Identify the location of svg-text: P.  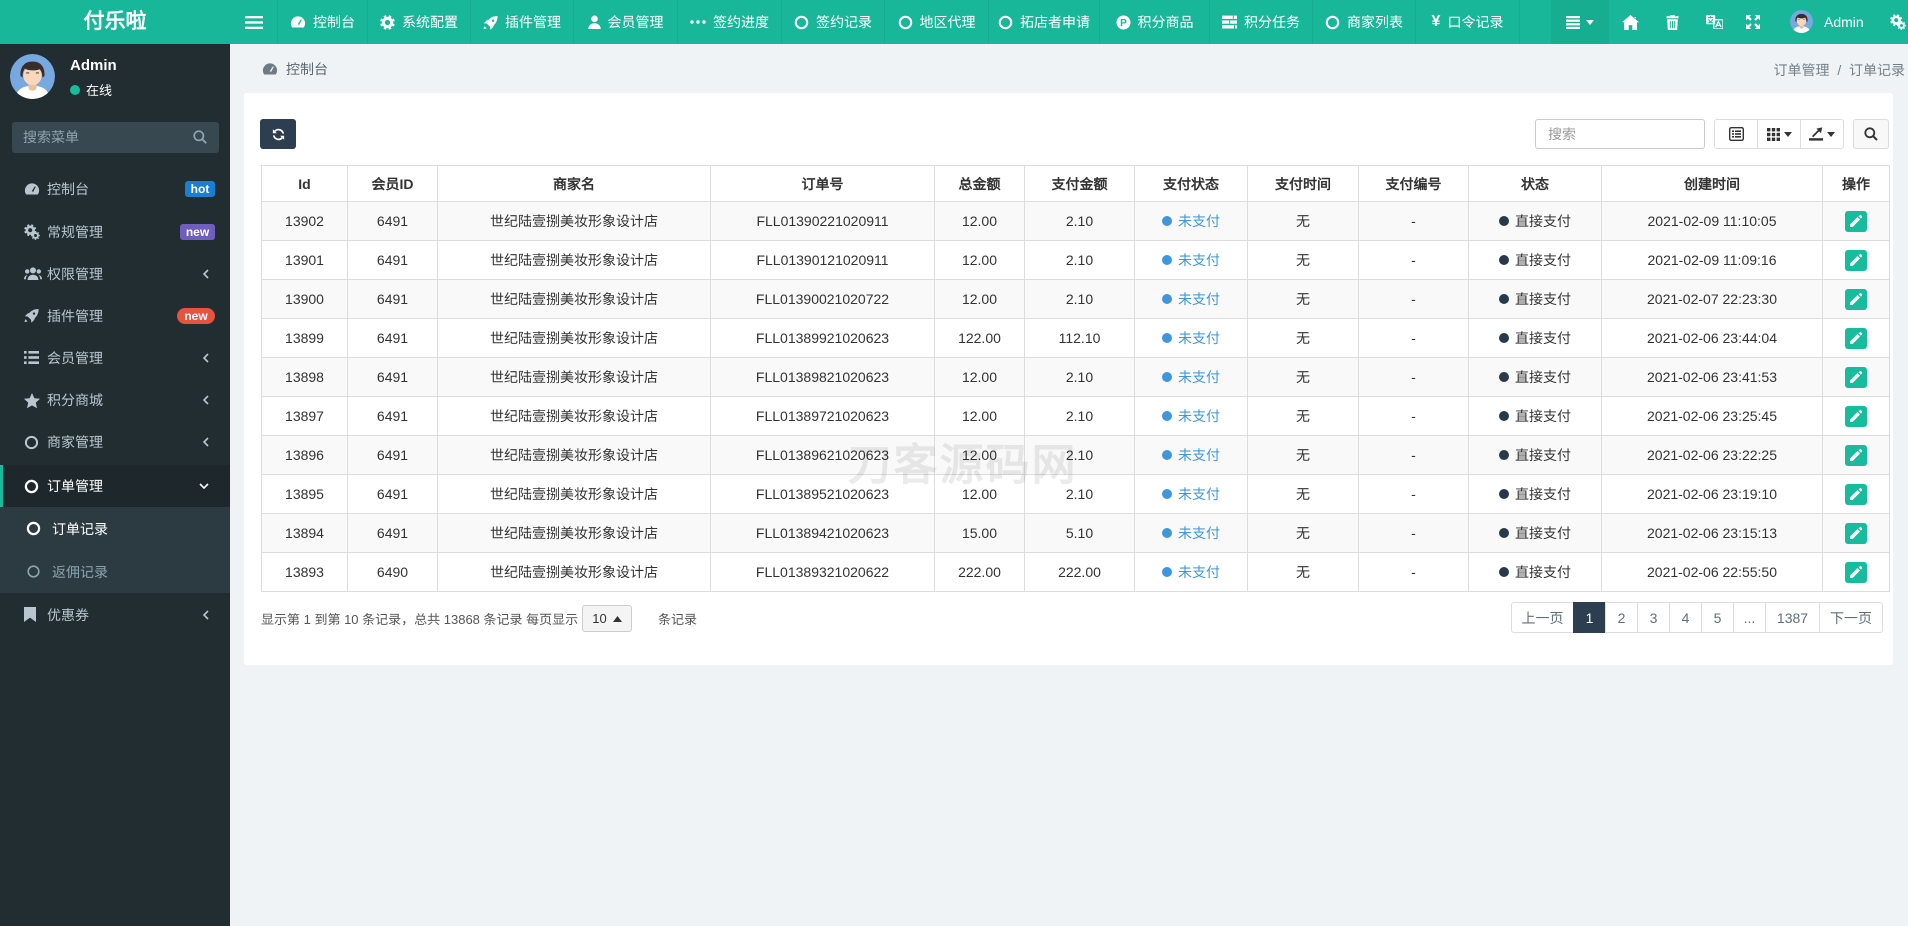
(1123, 23).